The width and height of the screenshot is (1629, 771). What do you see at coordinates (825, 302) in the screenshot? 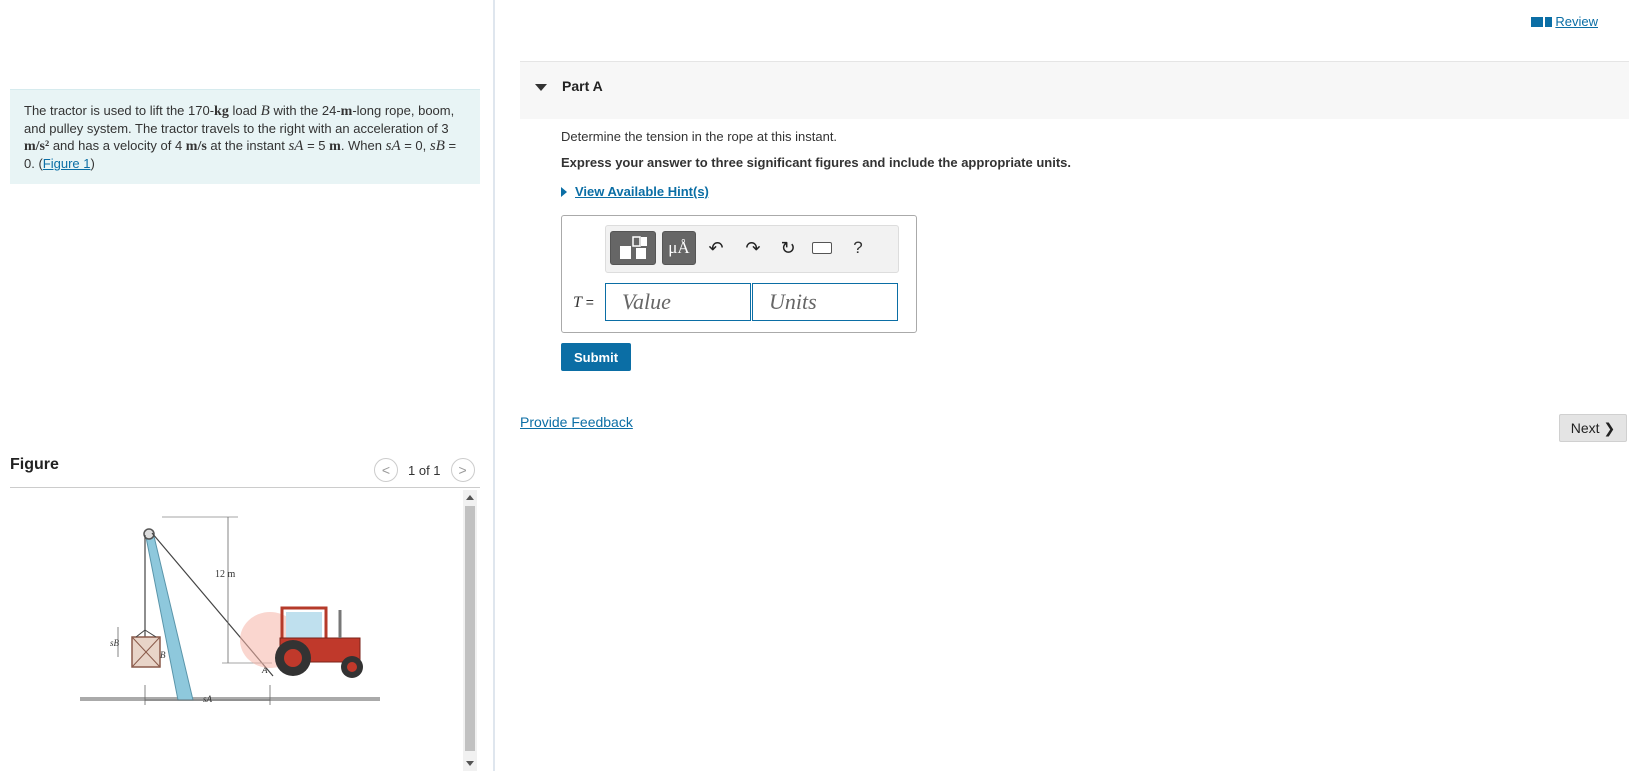
I see `units-input: Units` at bounding box center [825, 302].